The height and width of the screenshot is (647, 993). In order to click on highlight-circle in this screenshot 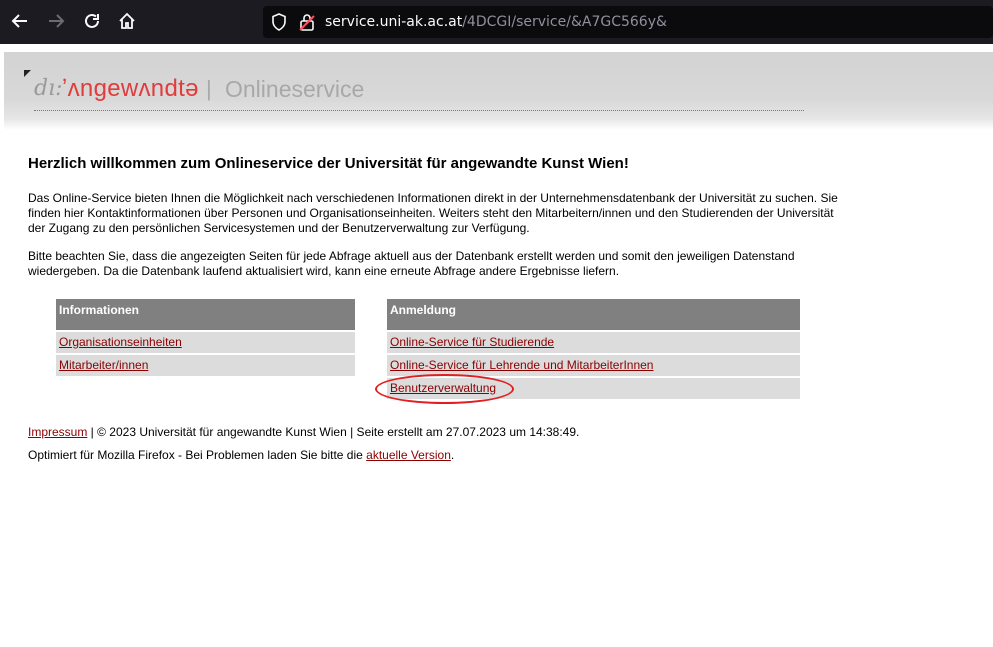, I will do `click(444, 389)`.